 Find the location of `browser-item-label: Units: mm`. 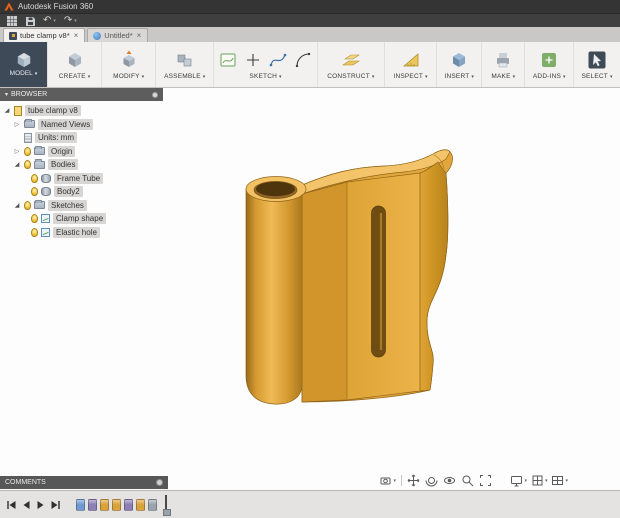

browser-item-label: Units: mm is located at coordinates (56, 138).